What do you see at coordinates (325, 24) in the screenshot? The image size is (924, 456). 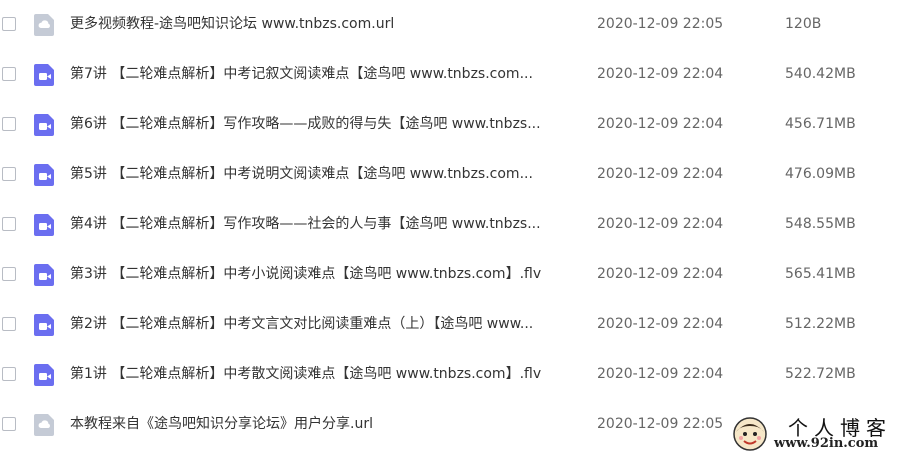 I see `file-name: 更多视频教程-途鸟吧知识论坛 www.tnbzs.com.url` at bounding box center [325, 24].